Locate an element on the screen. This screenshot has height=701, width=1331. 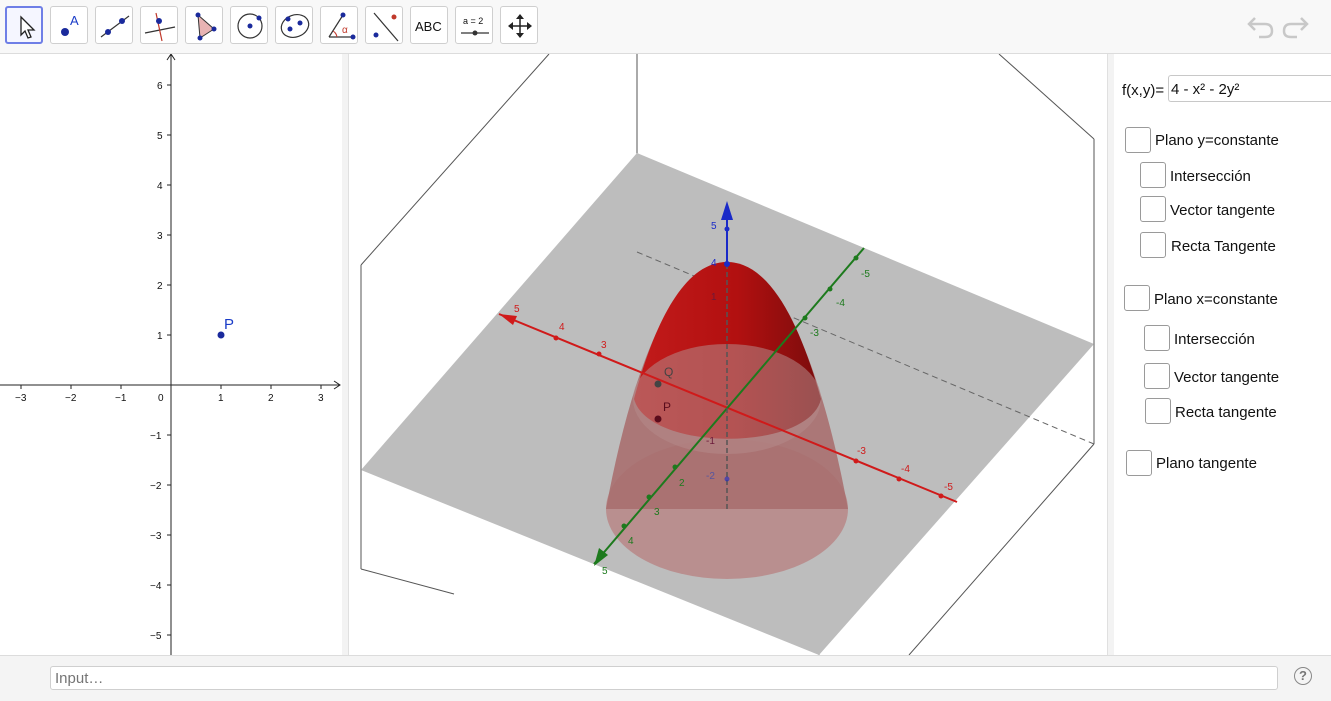
z-axis-label: -2 is located at coordinates (710, 476).